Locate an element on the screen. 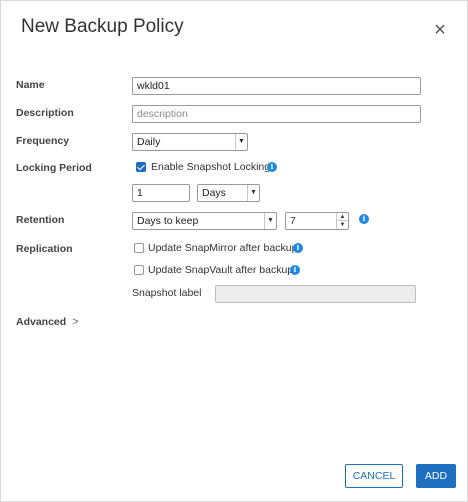  locking-period-unit-value: Days is located at coordinates (214, 193).